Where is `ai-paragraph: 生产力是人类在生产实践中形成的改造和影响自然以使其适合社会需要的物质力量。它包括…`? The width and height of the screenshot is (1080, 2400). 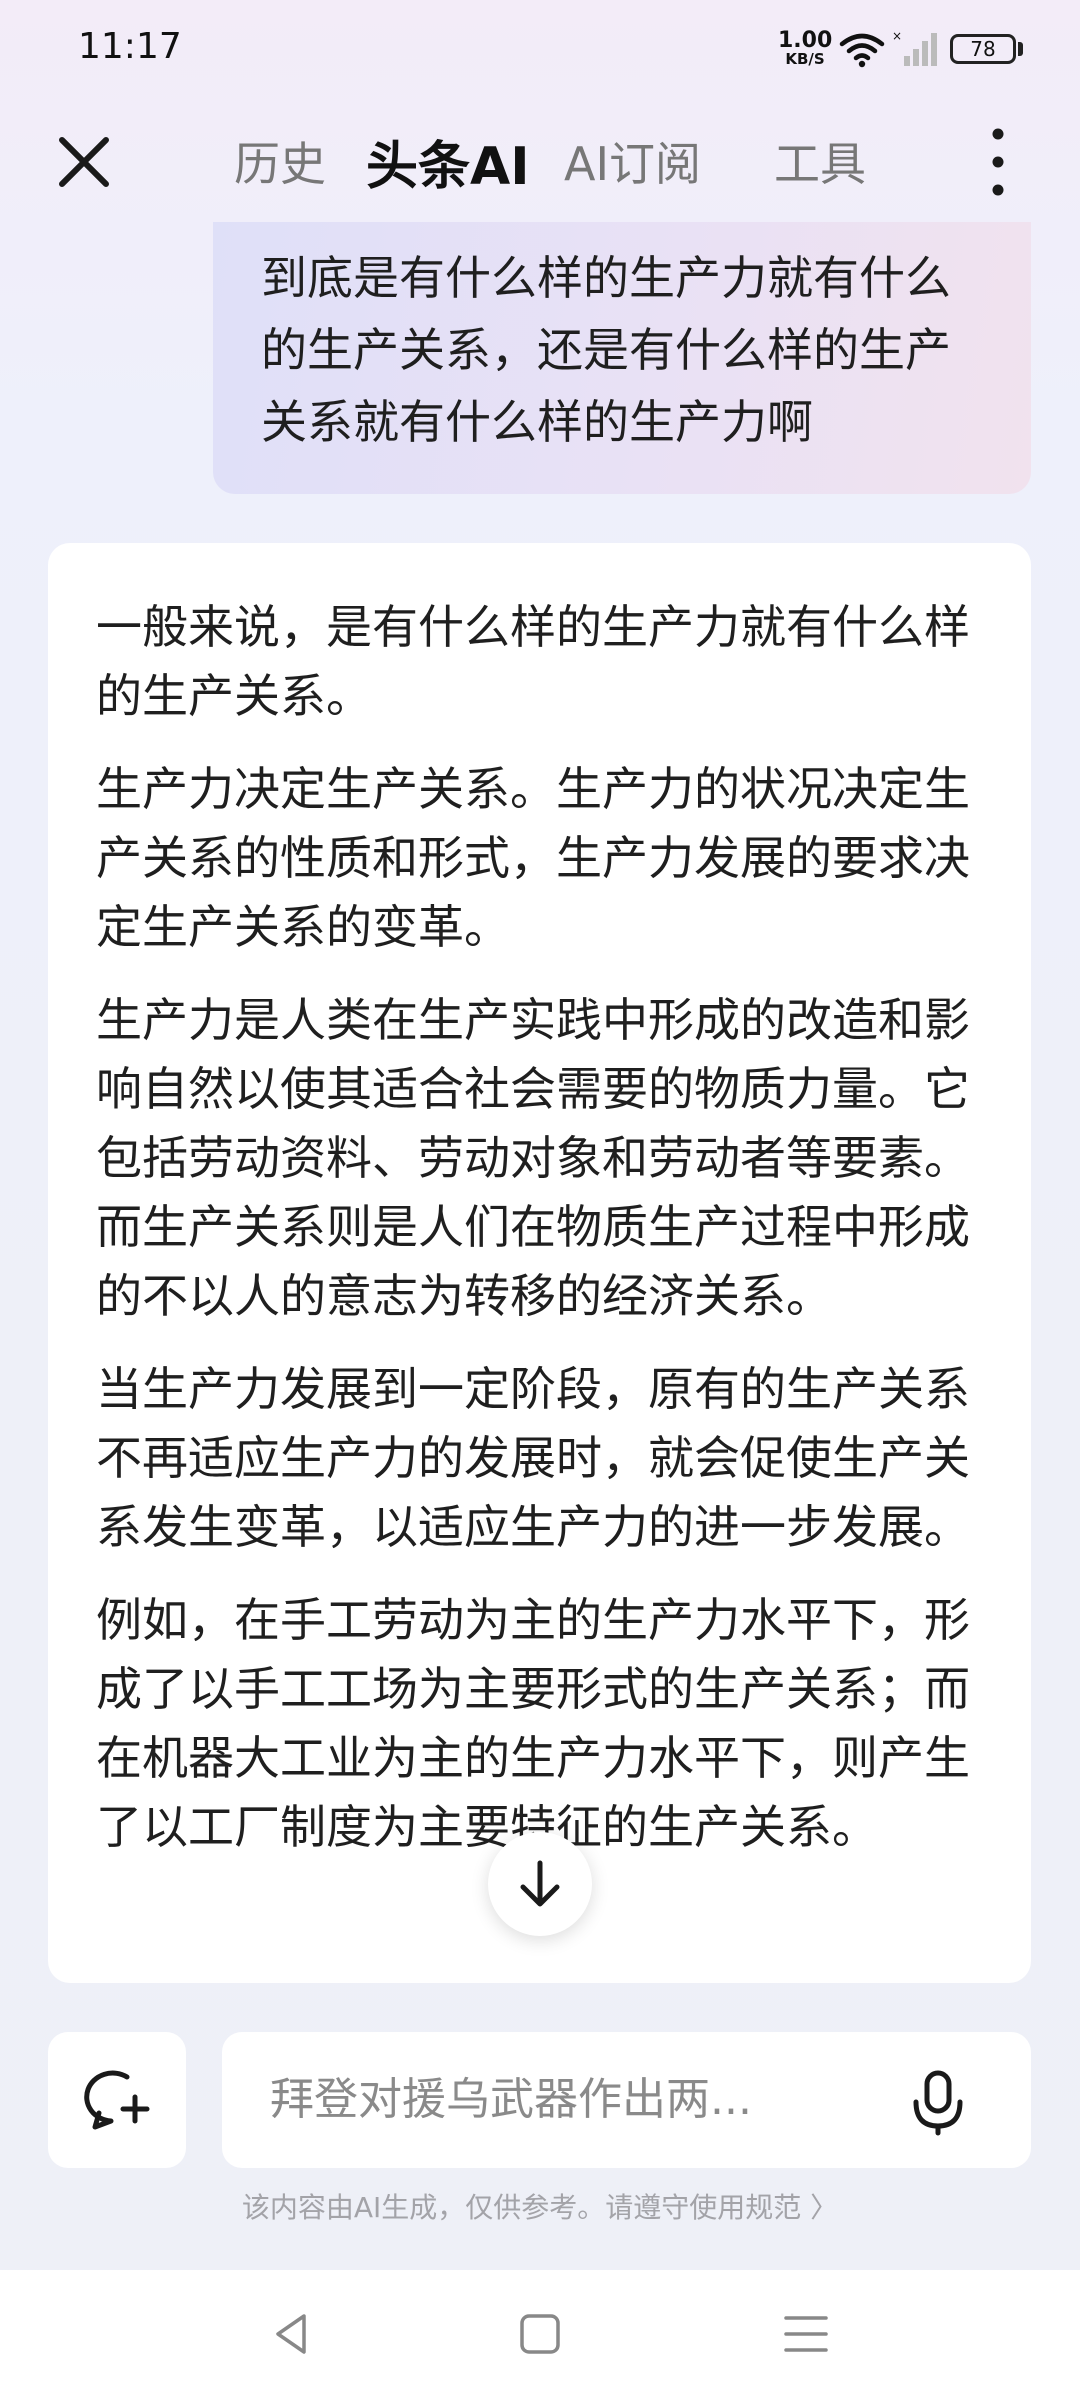 ai-paragraph: 生产力是人类在生产实践中形成的改造和影响自然以使其适合社会需要的物质力量。它包括… is located at coordinates (533, 1158).